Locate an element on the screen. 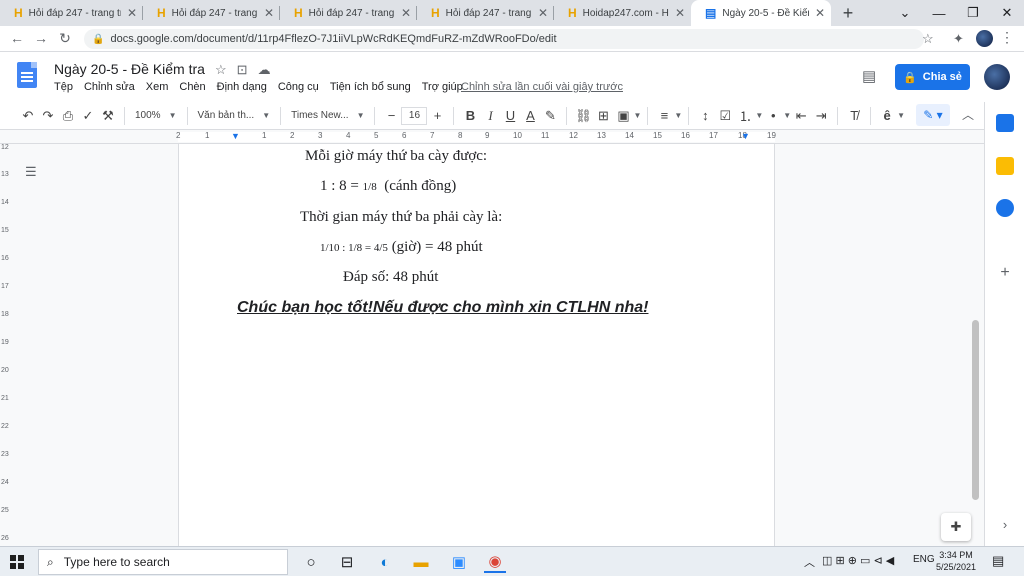 This screenshot has width=1024, height=576. extensions-icon: ✦ is located at coordinates (958, 39).